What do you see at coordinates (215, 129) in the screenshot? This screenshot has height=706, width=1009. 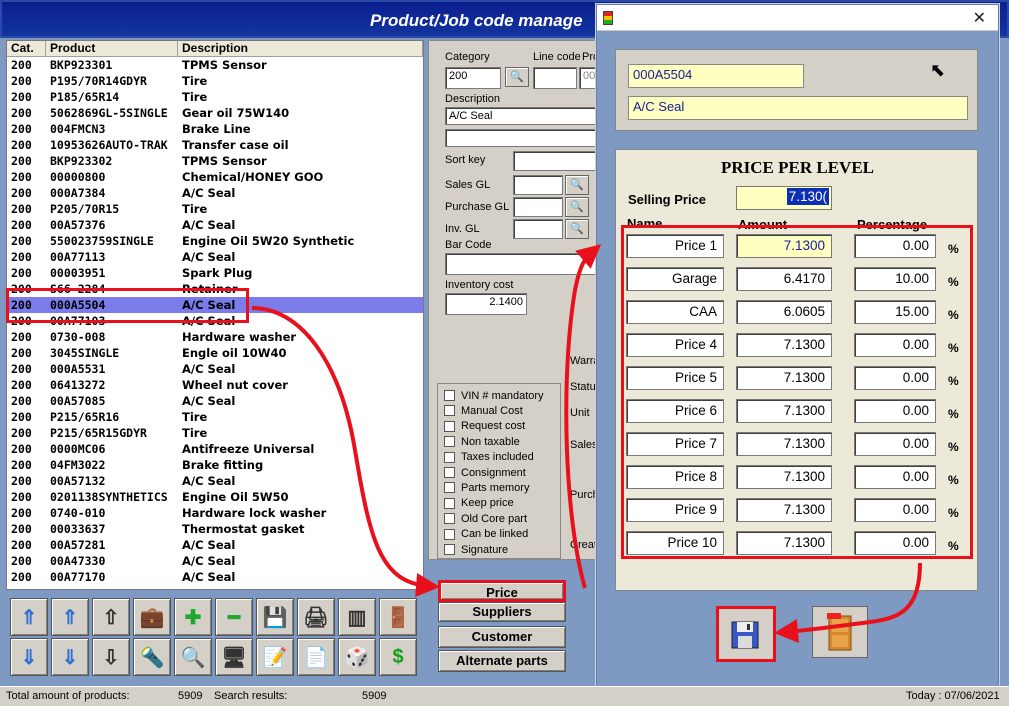 I see `table-row: 200 004FMCN3 Brake Line` at bounding box center [215, 129].